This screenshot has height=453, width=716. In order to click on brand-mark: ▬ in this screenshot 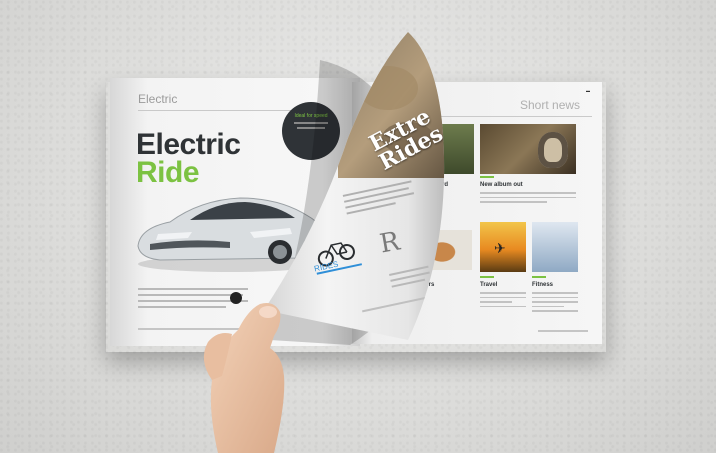, I will do `click(588, 90)`.